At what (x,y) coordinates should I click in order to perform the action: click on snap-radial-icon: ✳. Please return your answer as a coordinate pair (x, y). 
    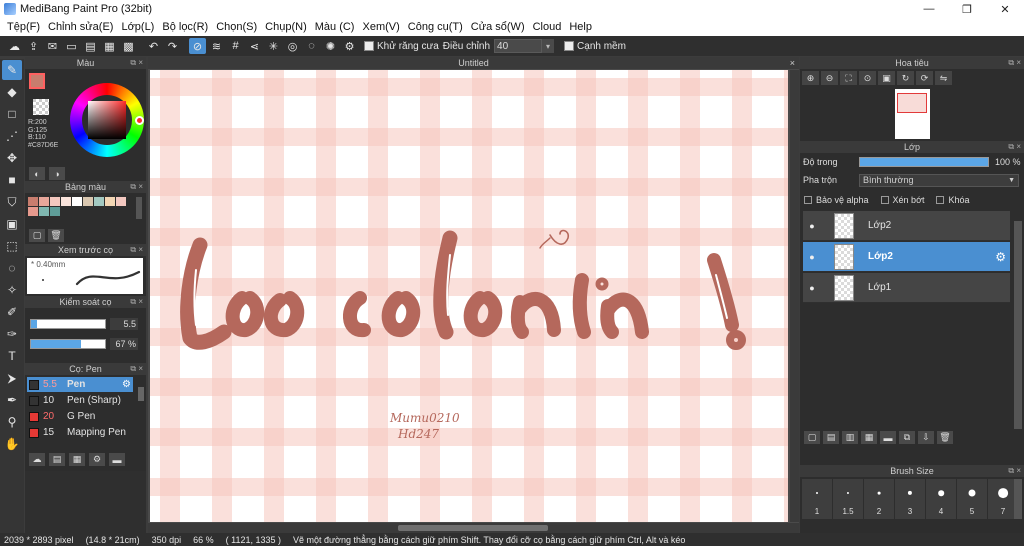
    Looking at the image, I should click on (273, 46).